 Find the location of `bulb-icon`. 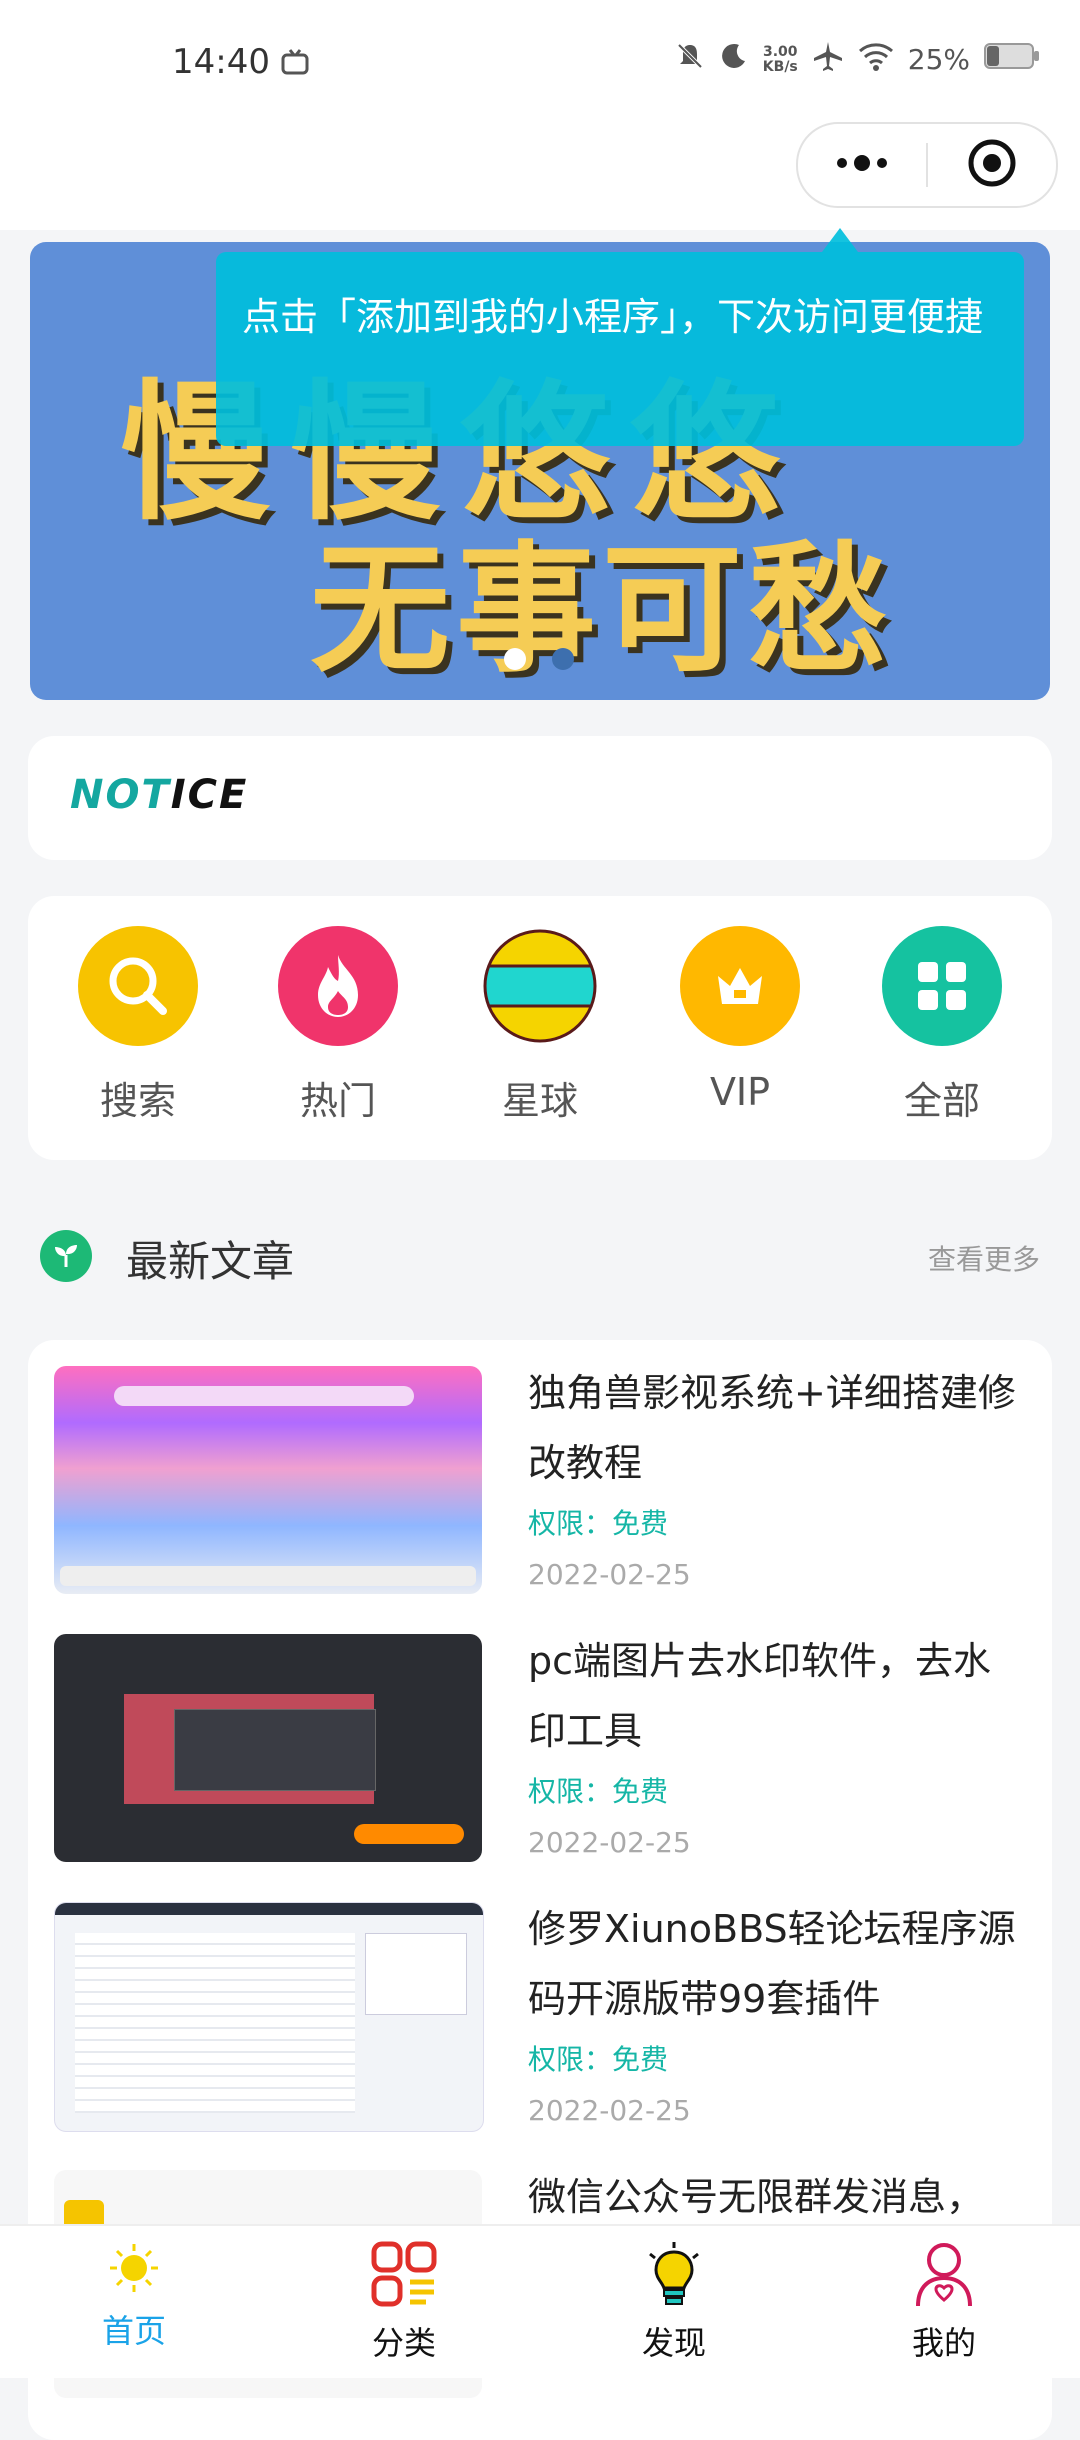

bulb-icon is located at coordinates (674, 2277).